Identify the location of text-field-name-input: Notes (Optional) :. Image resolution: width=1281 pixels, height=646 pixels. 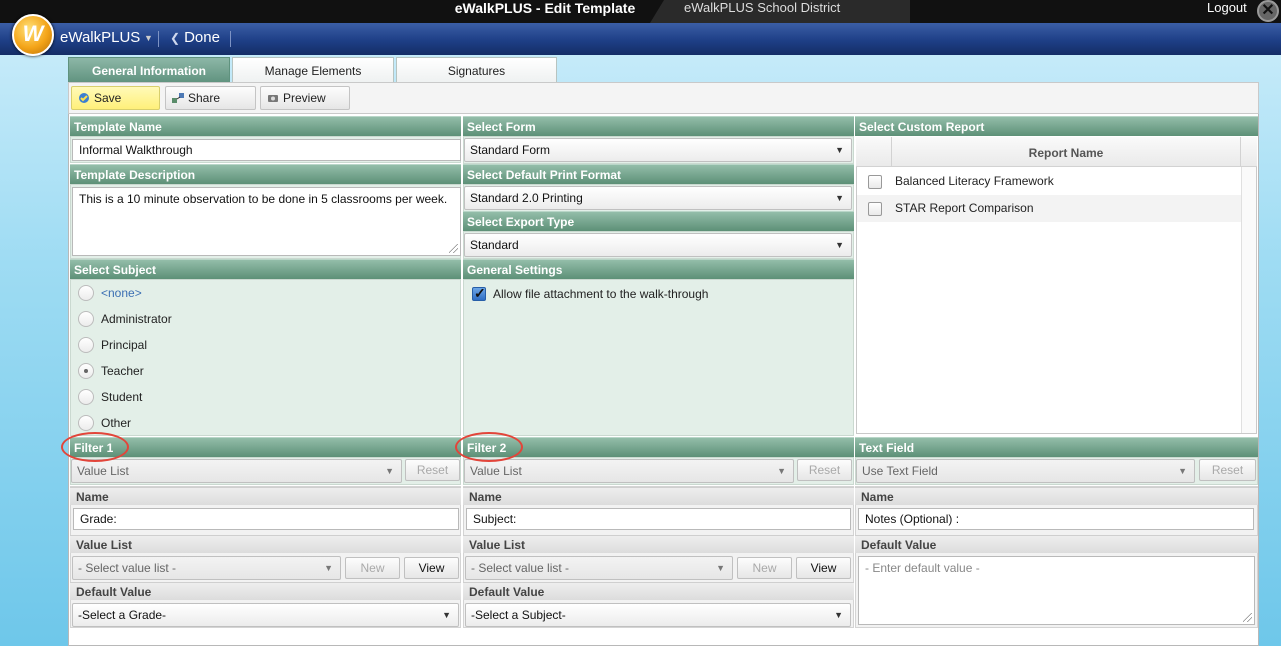
(1056, 519).